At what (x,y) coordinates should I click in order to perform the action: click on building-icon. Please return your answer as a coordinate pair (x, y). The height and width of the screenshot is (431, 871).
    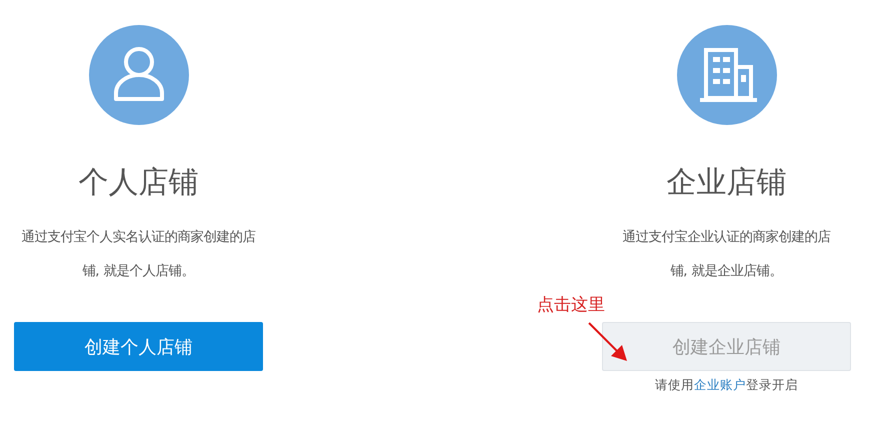
    Looking at the image, I should click on (726, 75).